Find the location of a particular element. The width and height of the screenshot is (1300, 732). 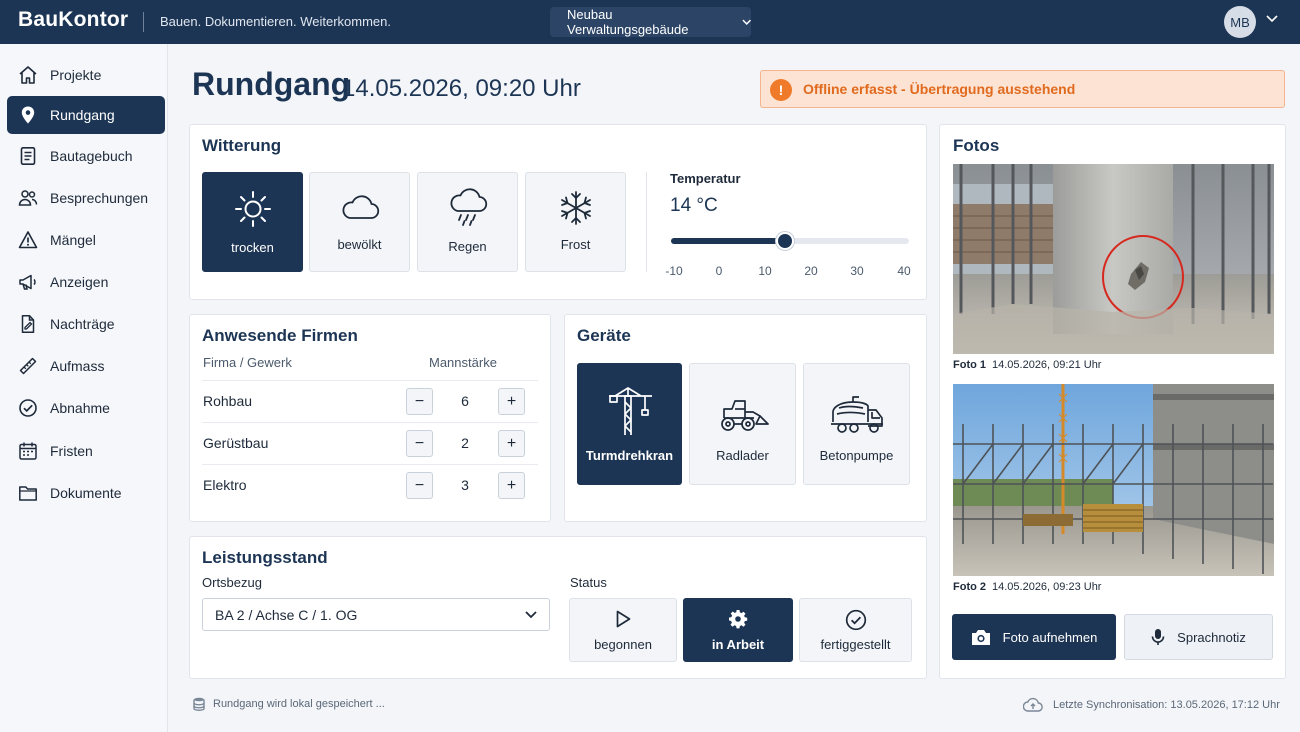

temperature-tick: -10 is located at coordinates (674, 271).